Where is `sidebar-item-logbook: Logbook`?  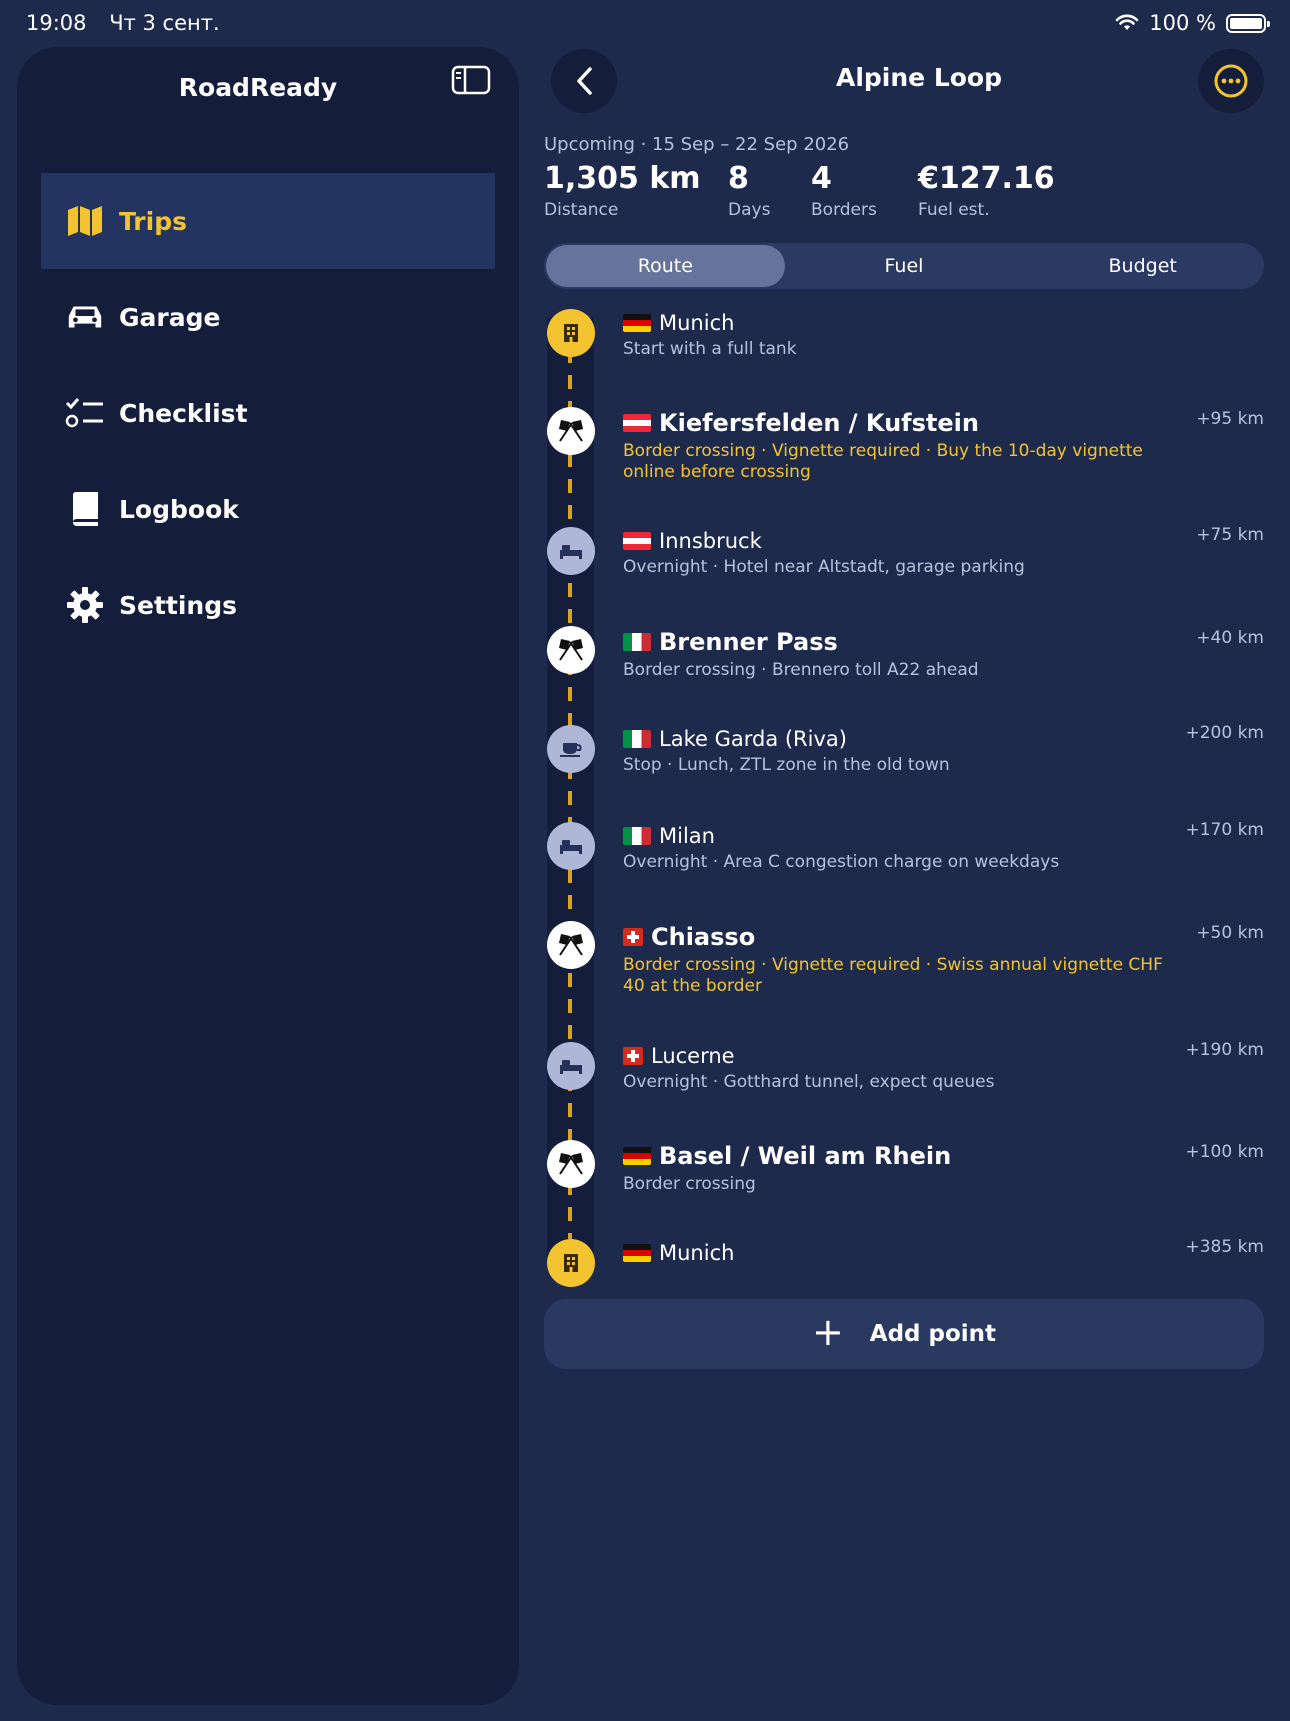
sidebar-item-logbook: Logbook is located at coordinates (268, 509).